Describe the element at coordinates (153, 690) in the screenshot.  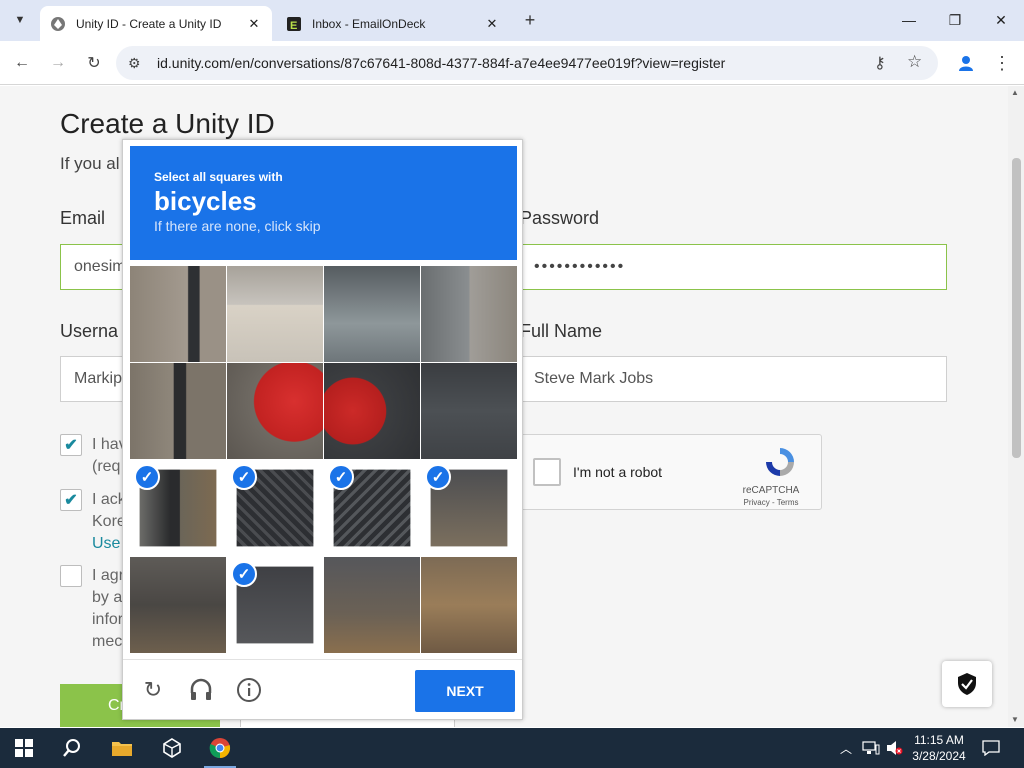
I see `reload-challenge-icon: ↻` at that location.